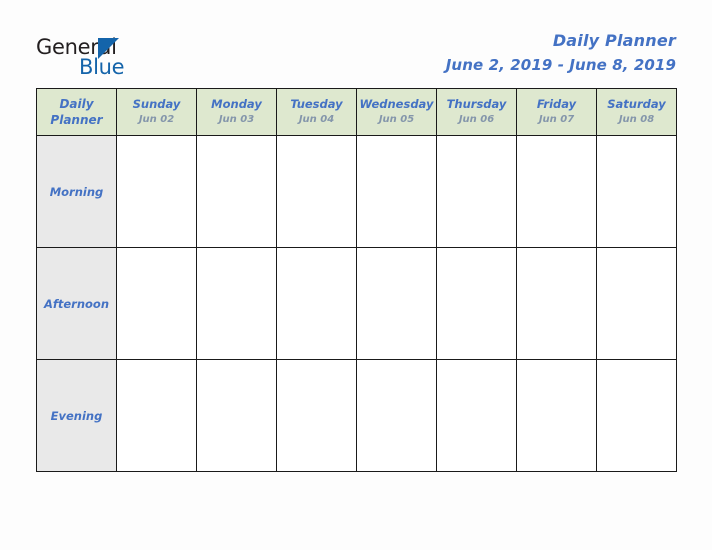 The image size is (712, 550). What do you see at coordinates (396, 104) in the screenshot?
I see `day-name: Wednesday` at bounding box center [396, 104].